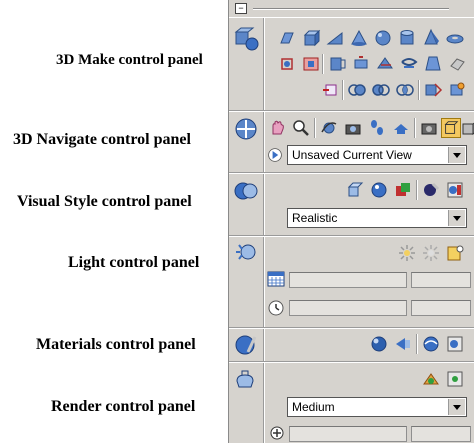 The image size is (474, 443). Describe the element at coordinates (246, 380) in the screenshot. I see `render-panel-icon` at that location.